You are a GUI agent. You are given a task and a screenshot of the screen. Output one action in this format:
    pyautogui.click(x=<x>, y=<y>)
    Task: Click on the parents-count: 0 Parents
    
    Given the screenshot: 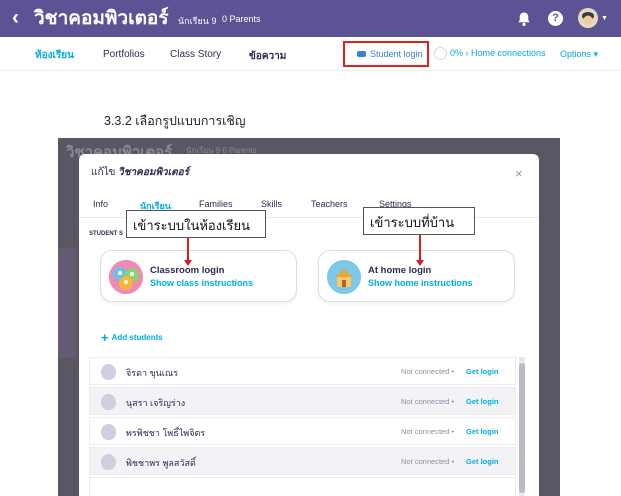 What is the action you would take?
    pyautogui.click(x=241, y=19)
    